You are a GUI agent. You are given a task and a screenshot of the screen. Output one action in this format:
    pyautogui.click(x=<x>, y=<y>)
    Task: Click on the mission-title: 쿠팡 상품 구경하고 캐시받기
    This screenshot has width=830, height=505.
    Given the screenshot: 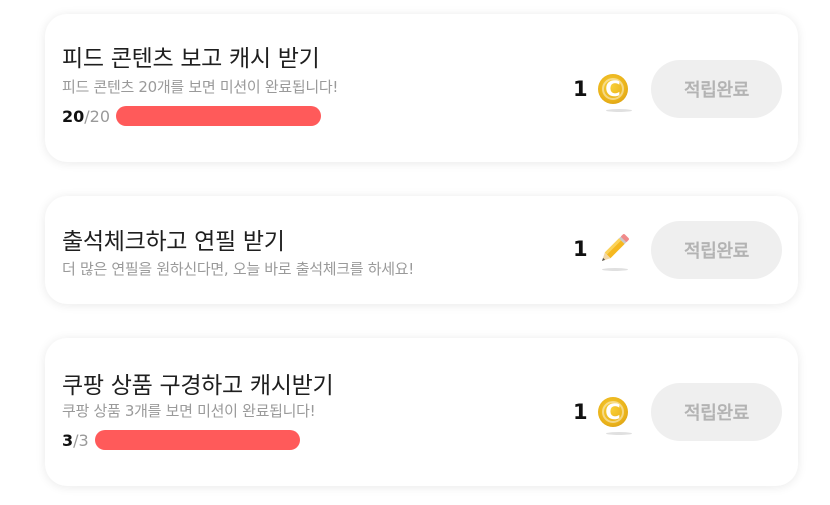 What is the action you would take?
    pyautogui.click(x=198, y=386)
    